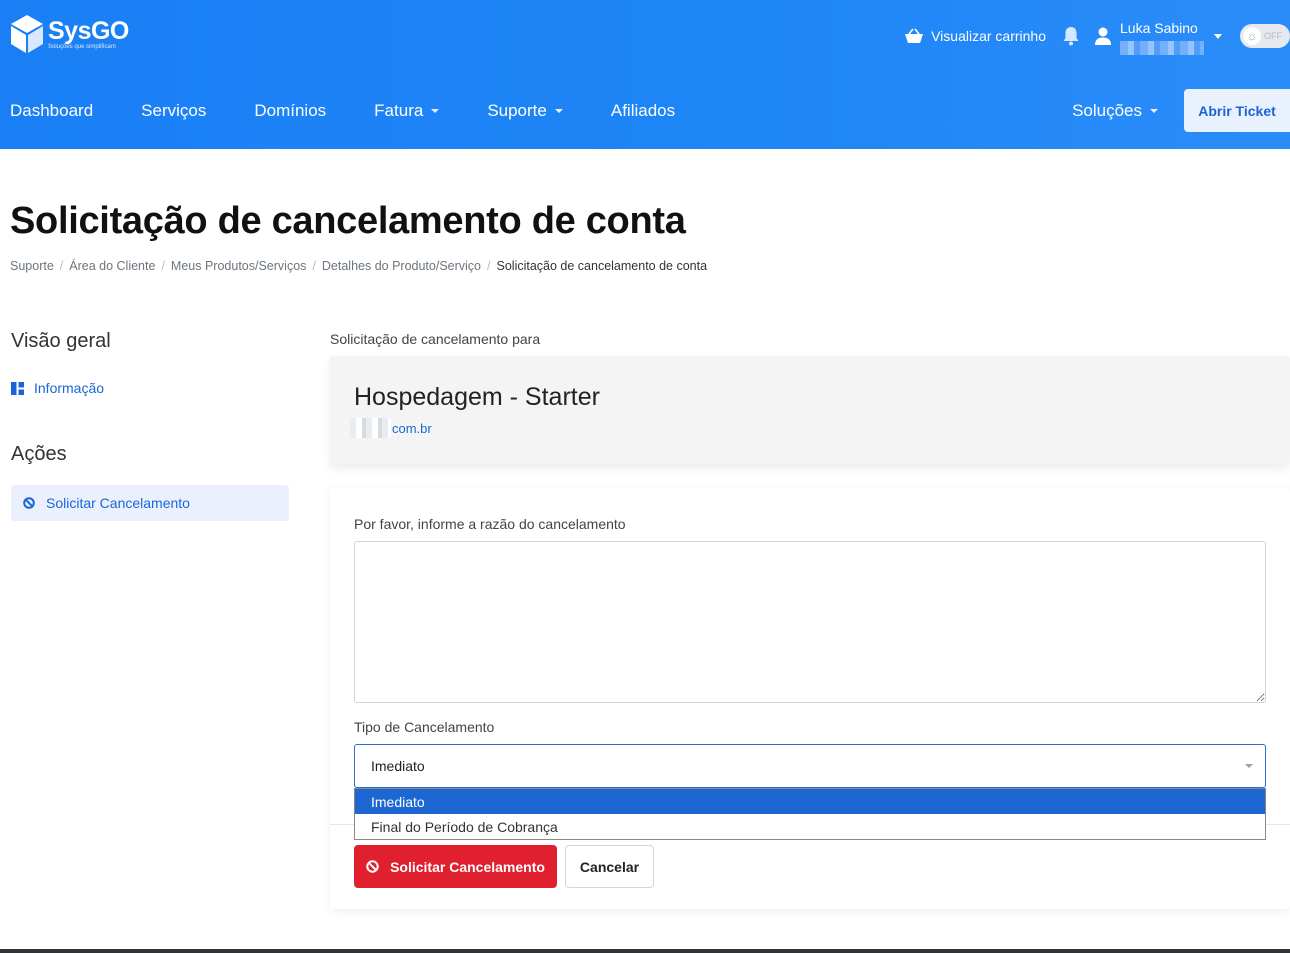  I want to click on cancellation-type-dropdown: Imediato Final do Período de Cobrança, so click(810, 814).